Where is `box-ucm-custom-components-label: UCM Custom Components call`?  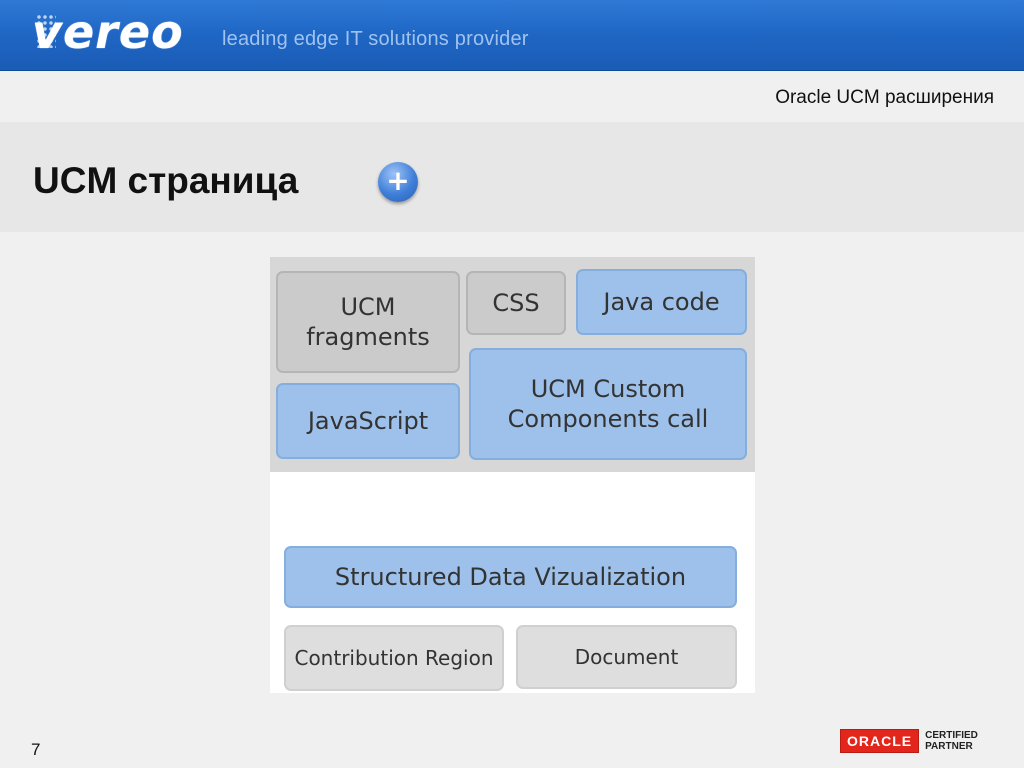 box-ucm-custom-components-label: UCM Custom Components call is located at coordinates (608, 404).